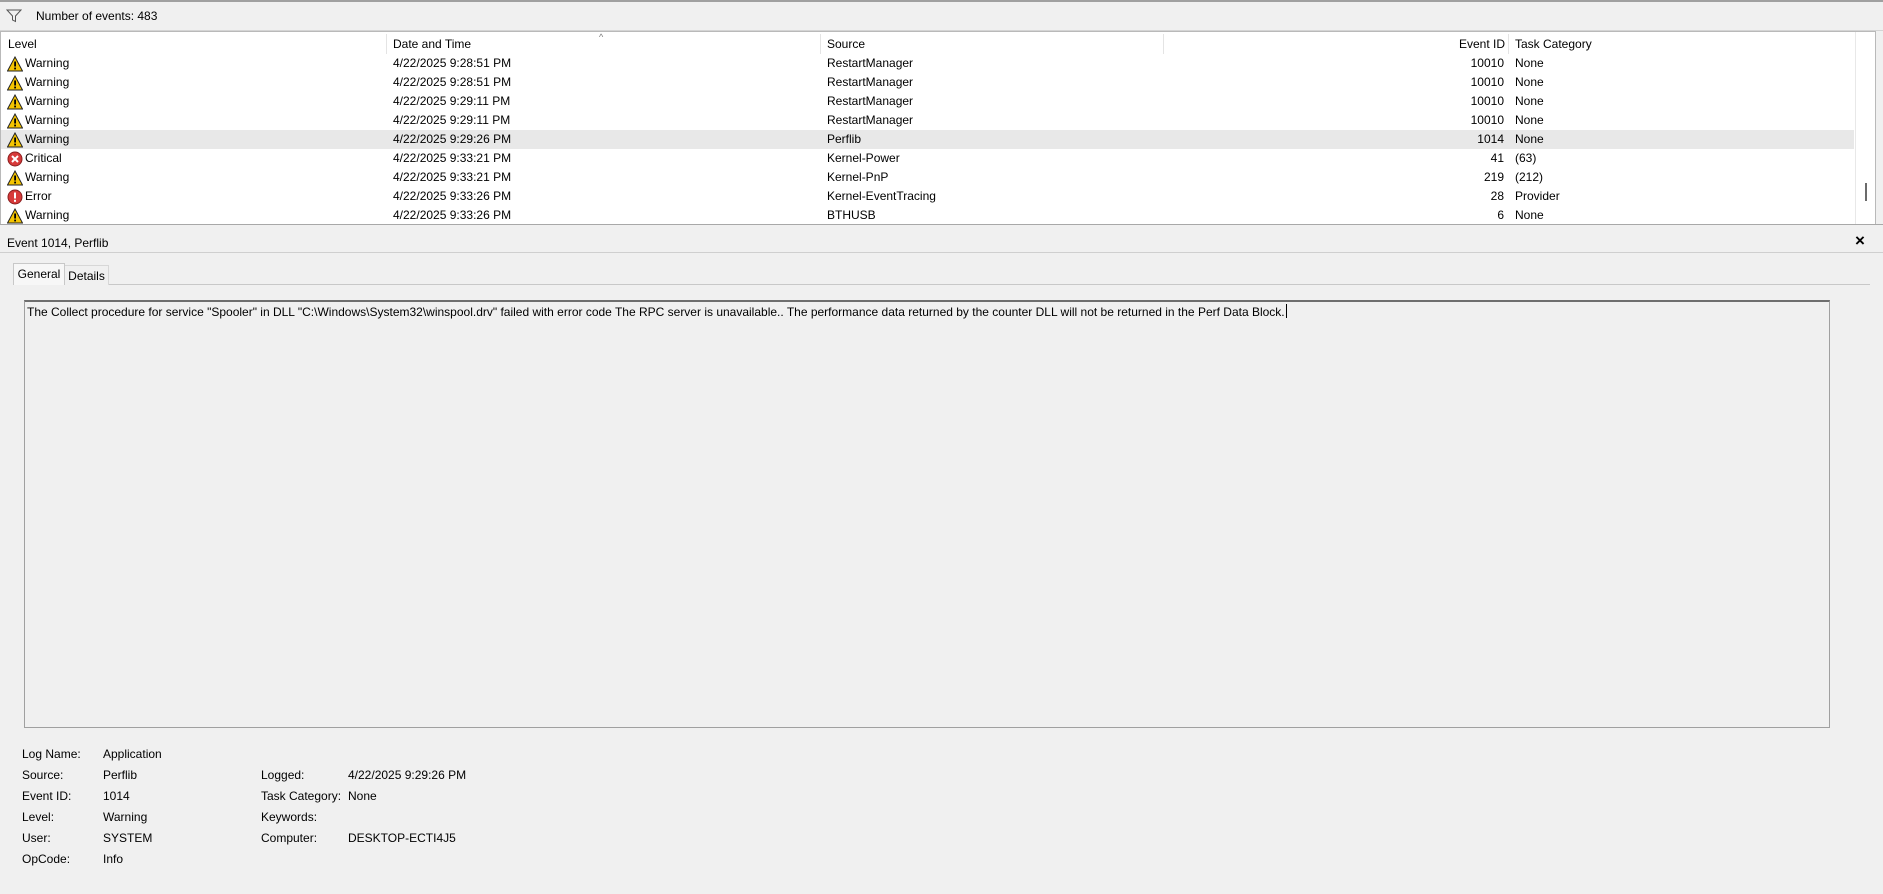  Describe the element at coordinates (193, 43) in the screenshot. I see `column-header-level: Level` at that location.